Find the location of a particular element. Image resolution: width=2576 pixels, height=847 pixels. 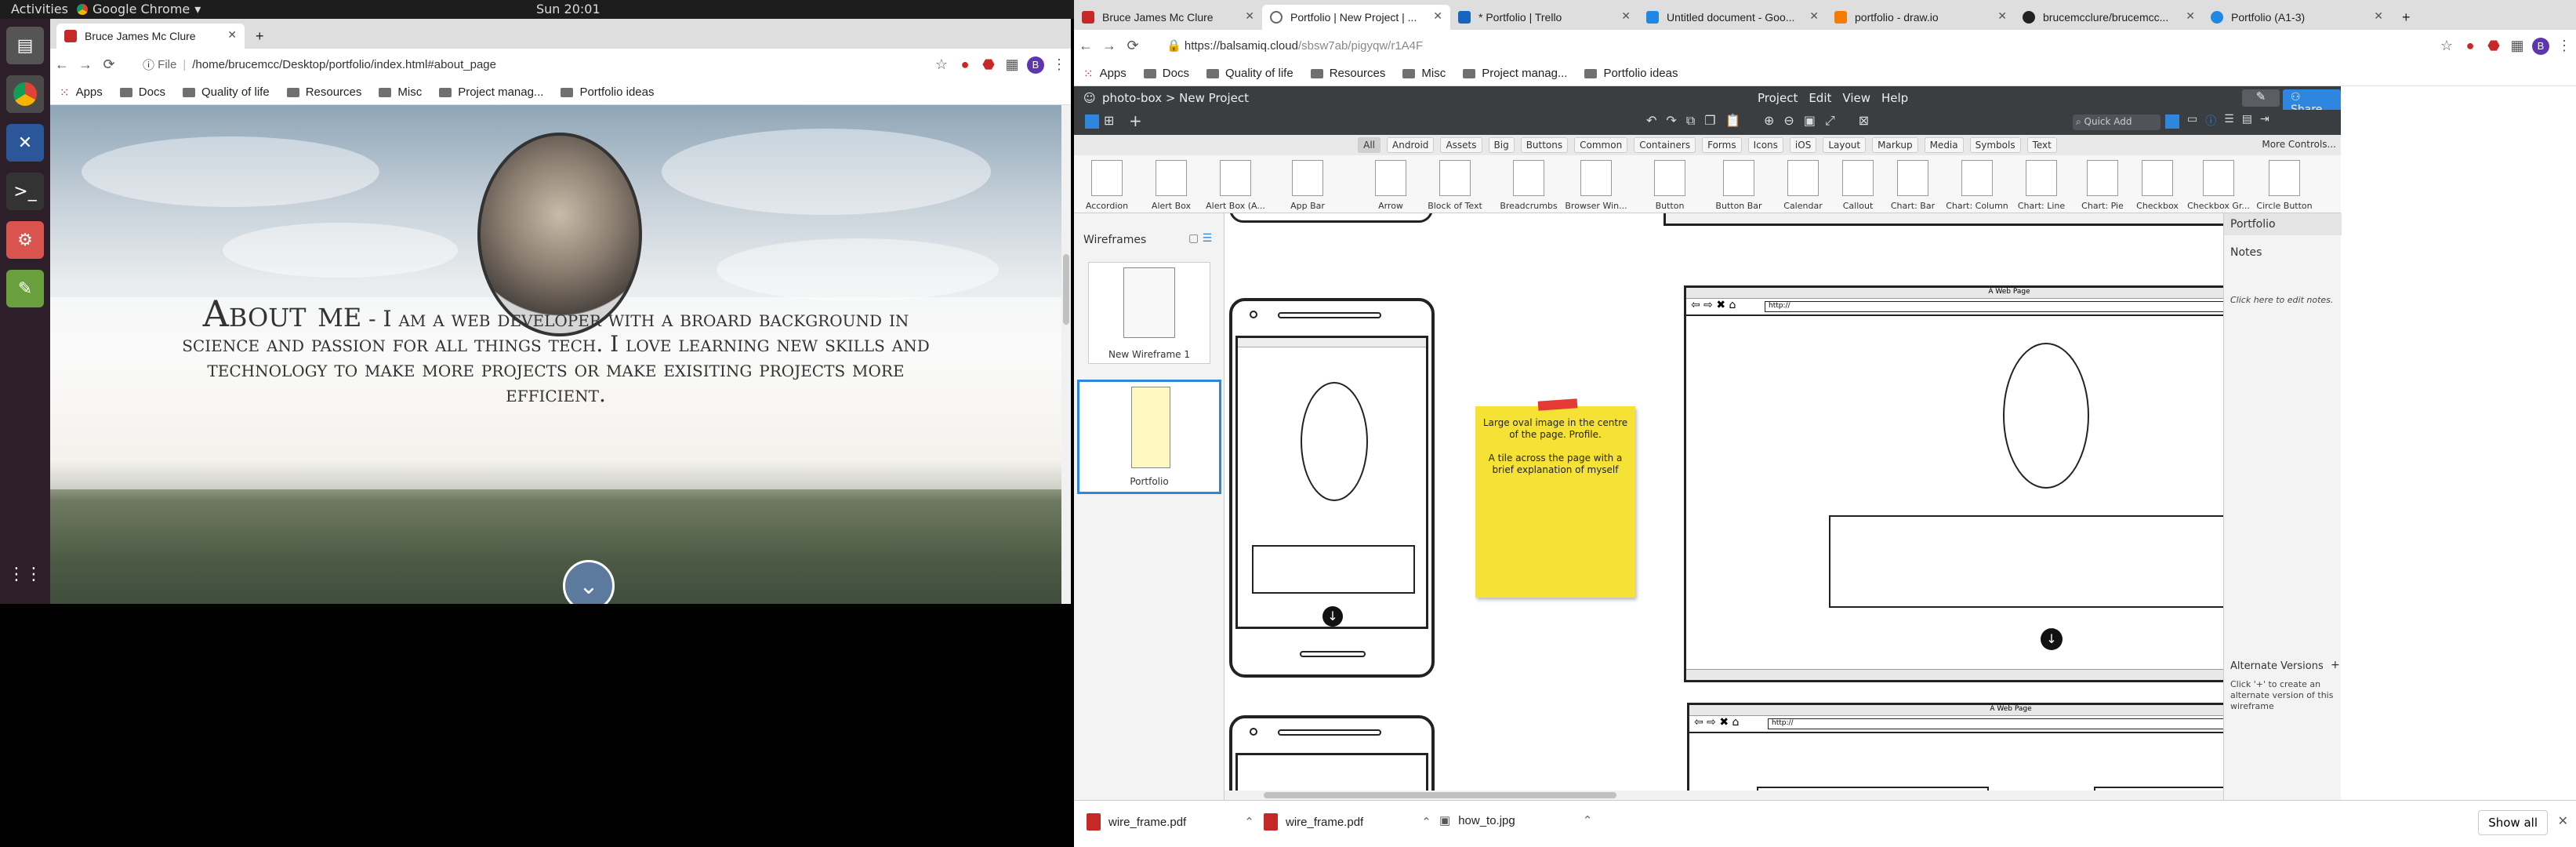

bookmark-portfolio-ideas: Portfolio ideas is located at coordinates (608, 92).